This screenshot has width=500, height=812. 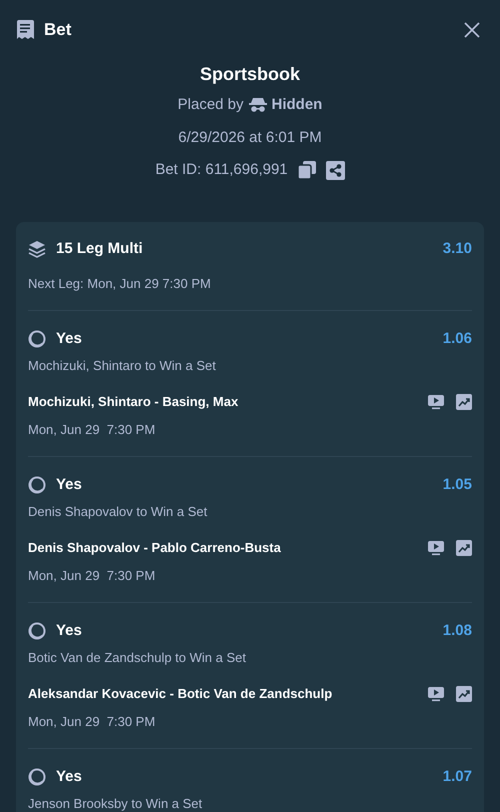 I want to click on leg-odds: 1.07, so click(x=457, y=776).